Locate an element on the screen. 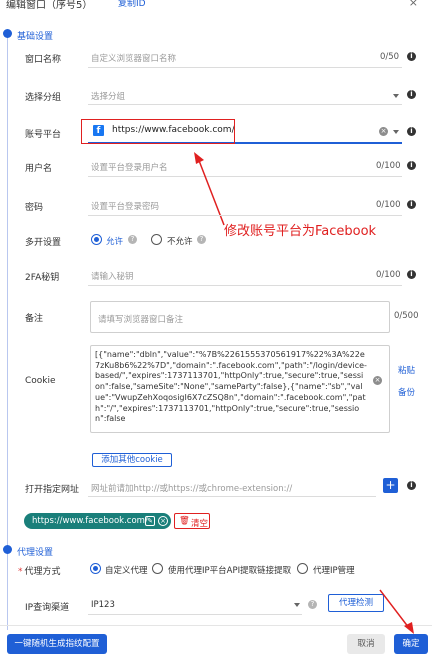 The image size is (432, 662). proxy-mode-label: * 代理方式 is located at coordinates (39, 572).